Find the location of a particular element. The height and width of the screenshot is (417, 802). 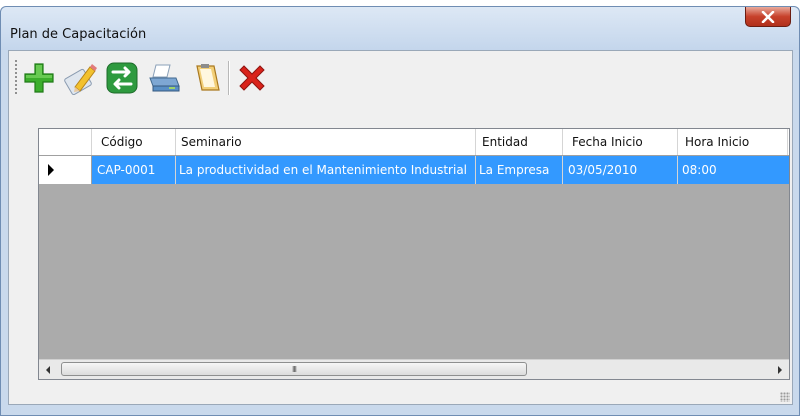

close-button is located at coordinates (768, 17).